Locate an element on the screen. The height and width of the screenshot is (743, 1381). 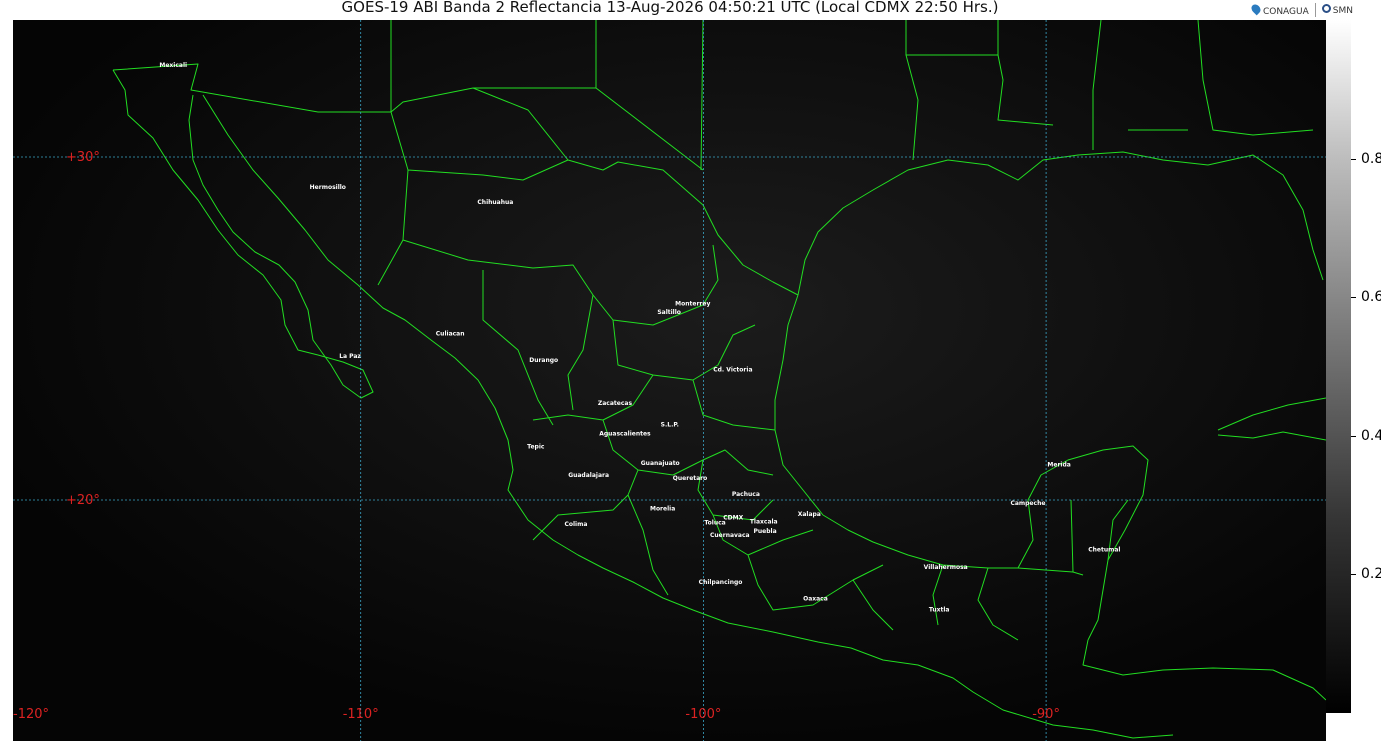
city-label: Campeche is located at coordinates (1027, 503).